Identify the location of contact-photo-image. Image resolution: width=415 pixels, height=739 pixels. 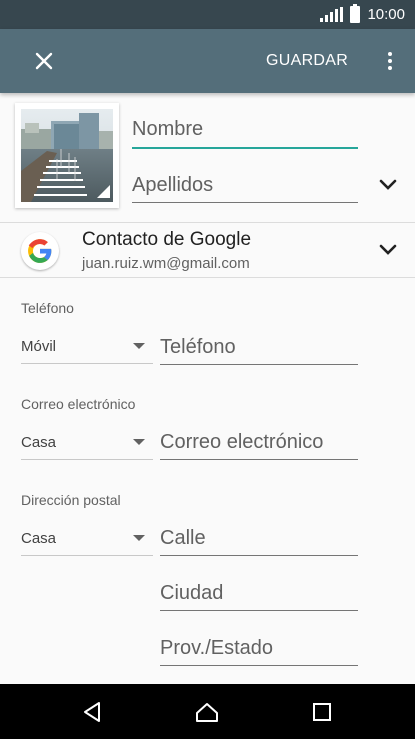
(67, 155).